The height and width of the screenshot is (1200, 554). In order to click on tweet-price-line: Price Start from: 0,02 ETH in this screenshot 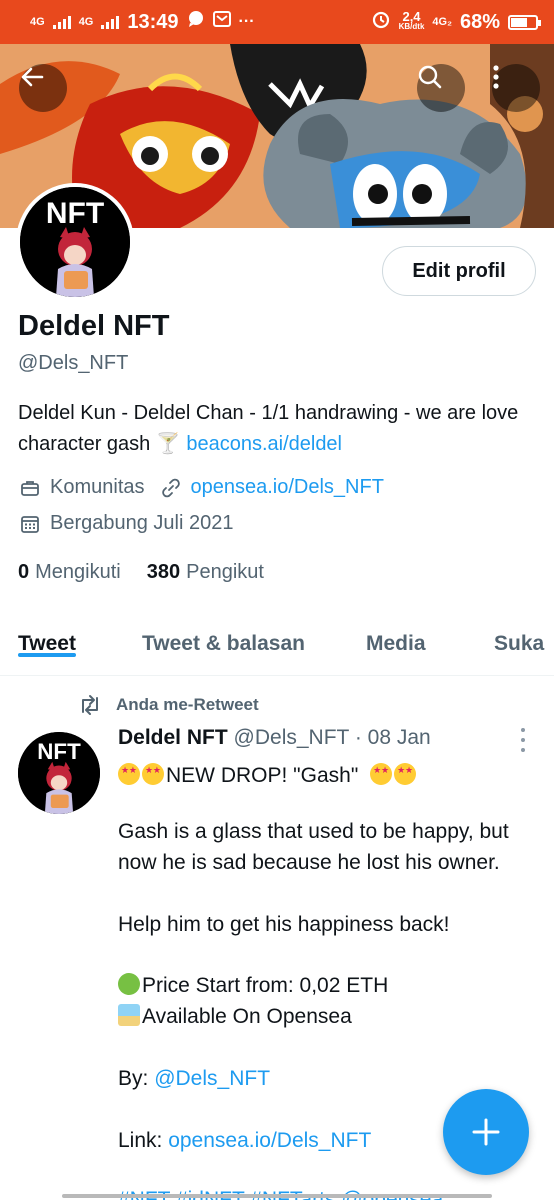, I will do `click(328, 985)`.